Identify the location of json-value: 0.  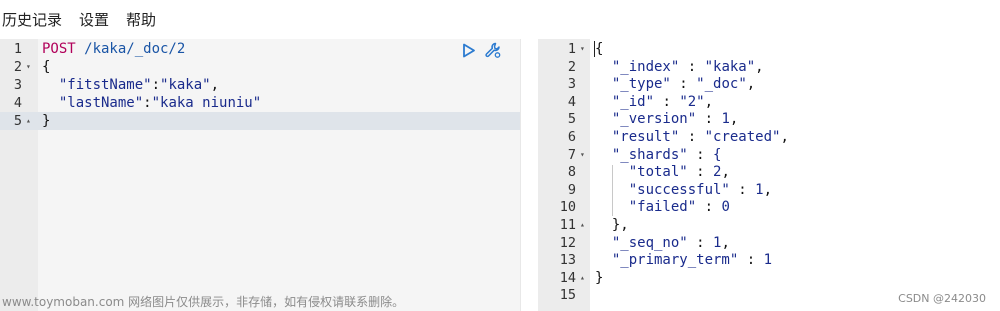
(725, 207).